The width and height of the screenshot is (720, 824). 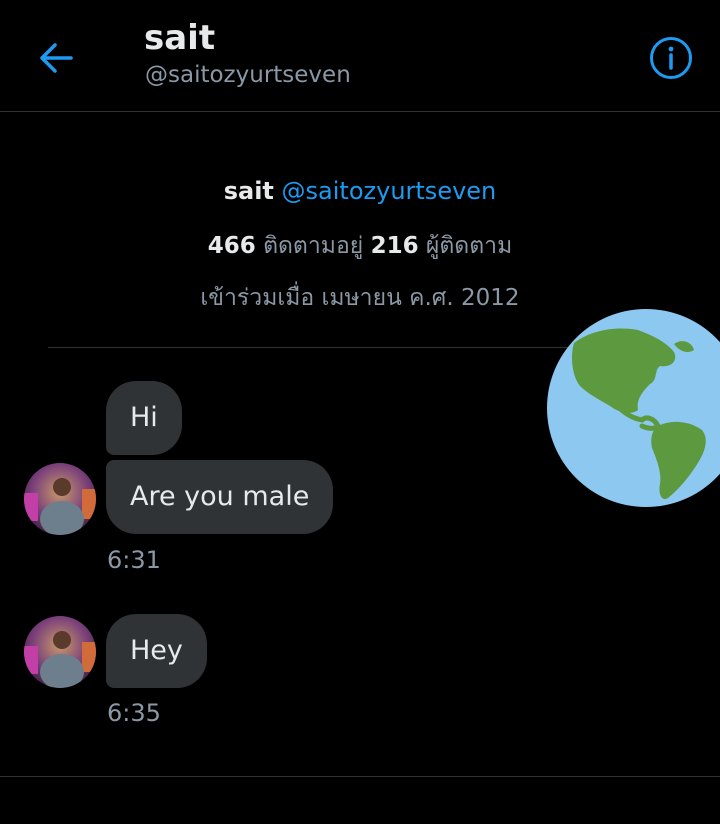 I want to click on back-arrow-icon, so click(x=56, y=58).